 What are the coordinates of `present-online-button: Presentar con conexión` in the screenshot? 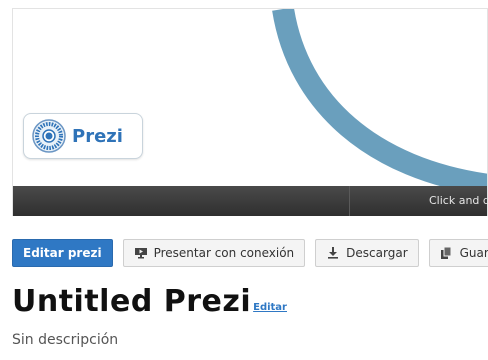 It's located at (214, 253).